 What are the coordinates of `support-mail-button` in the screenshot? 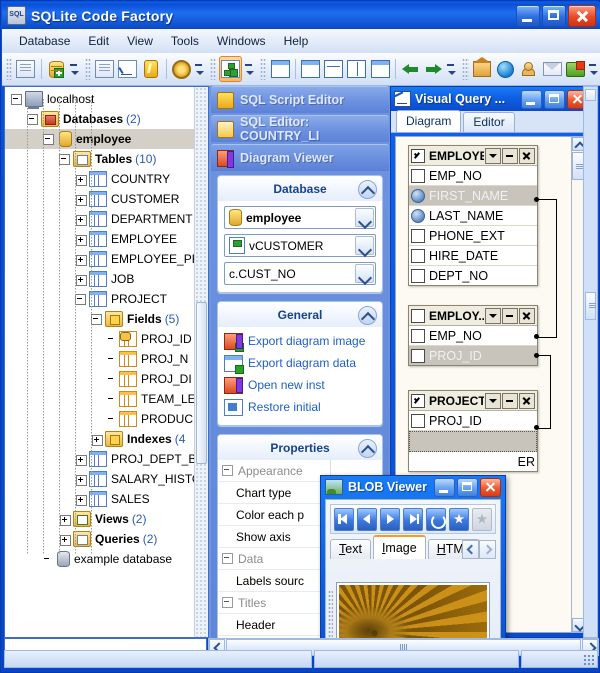 It's located at (551, 69).